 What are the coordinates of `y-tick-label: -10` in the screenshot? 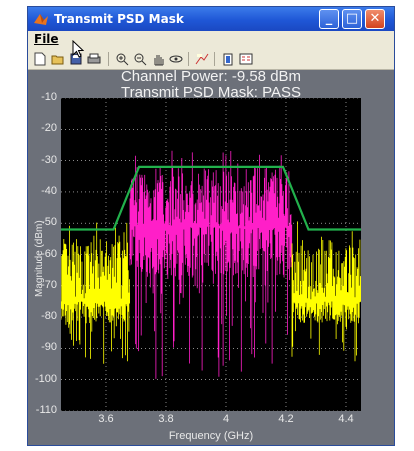 It's located at (49, 97).